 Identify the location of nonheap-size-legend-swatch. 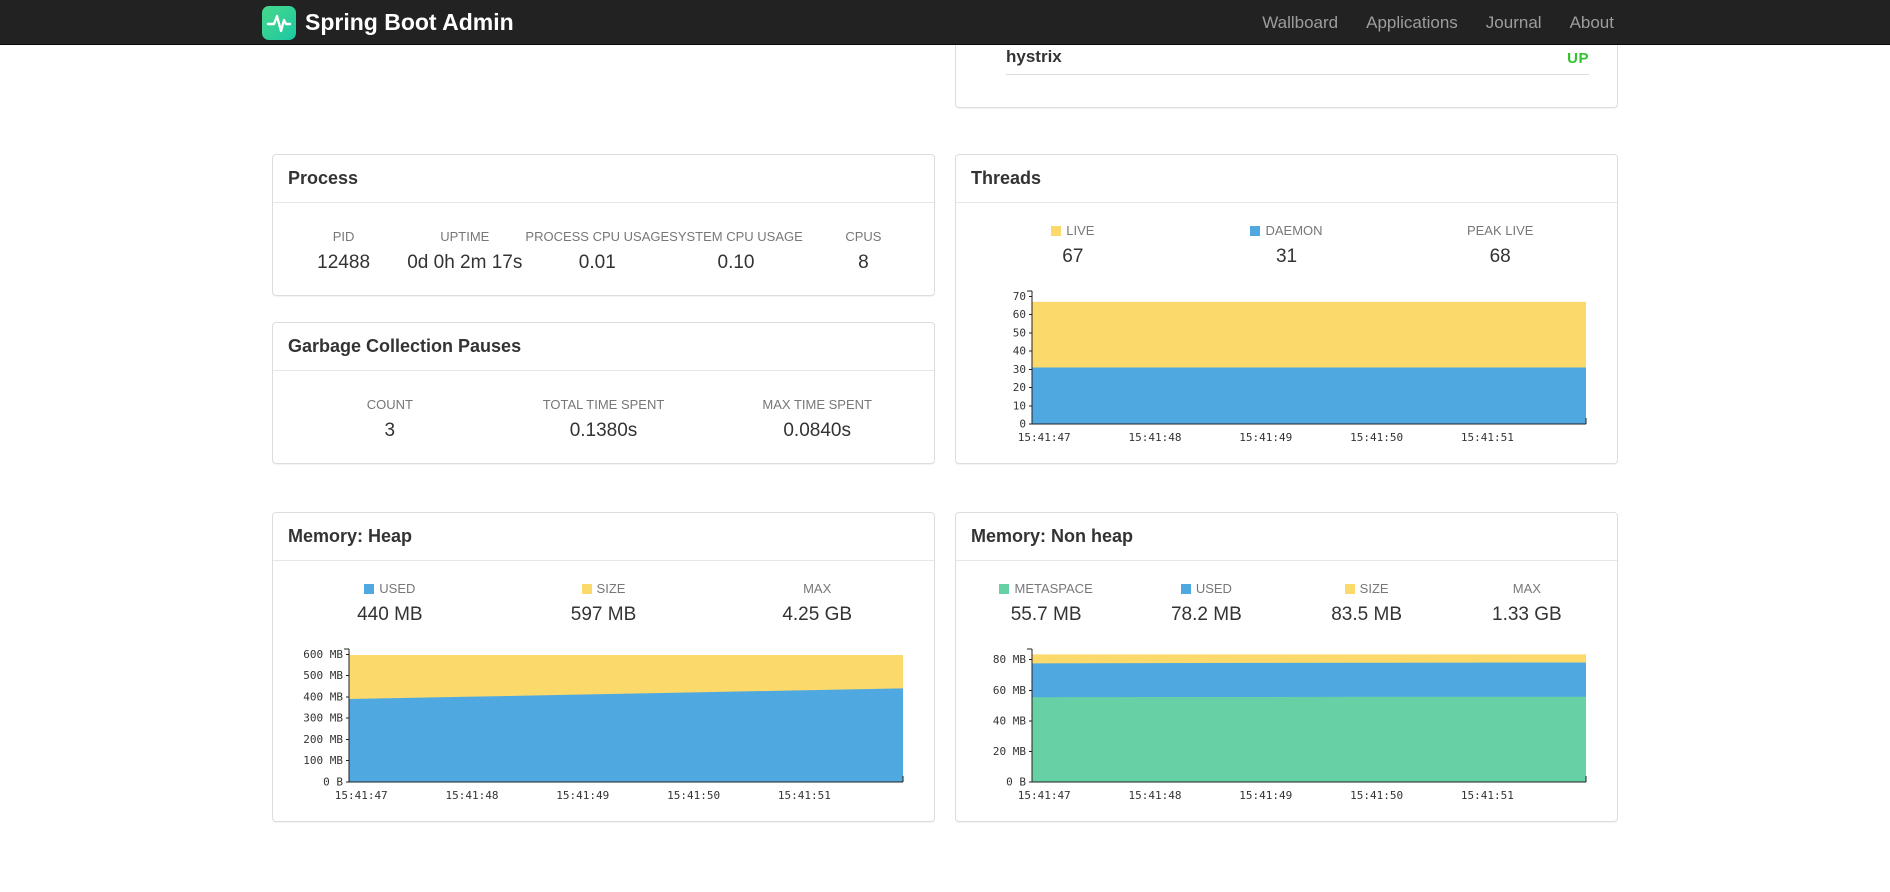
(1349, 589).